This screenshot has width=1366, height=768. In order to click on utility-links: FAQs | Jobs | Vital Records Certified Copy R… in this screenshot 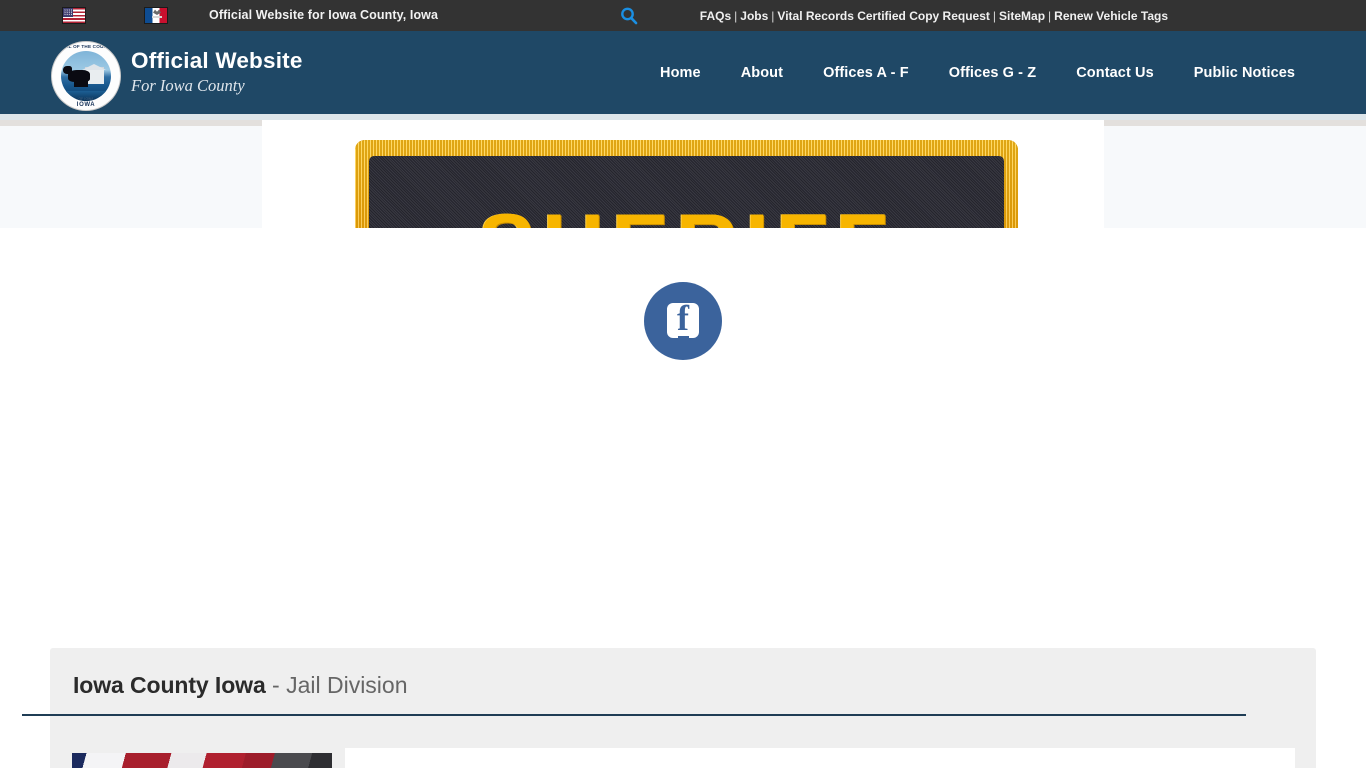, I will do `click(934, 16)`.